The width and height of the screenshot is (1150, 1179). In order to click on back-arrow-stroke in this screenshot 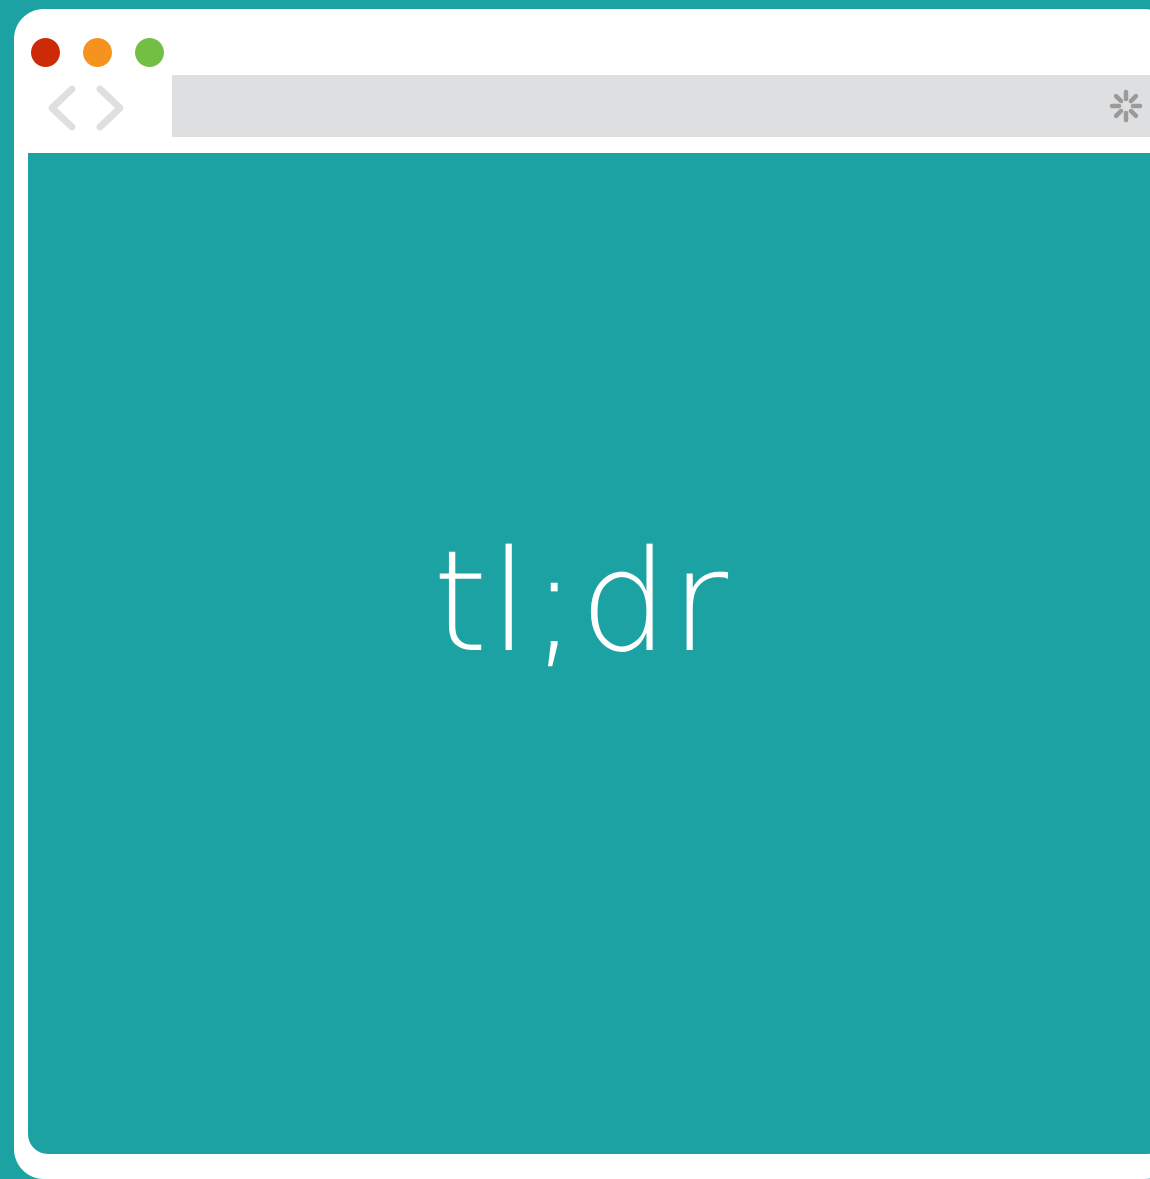, I will do `click(62, 108)`.